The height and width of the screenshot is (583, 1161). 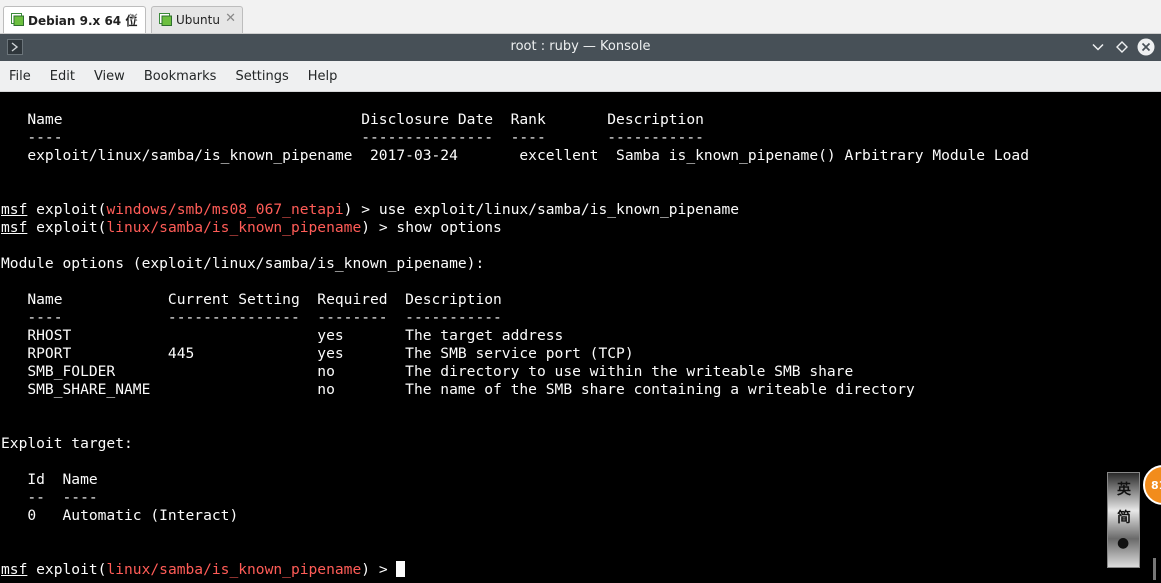 What do you see at coordinates (449, 227) in the screenshot?
I see `command-text: show options` at bounding box center [449, 227].